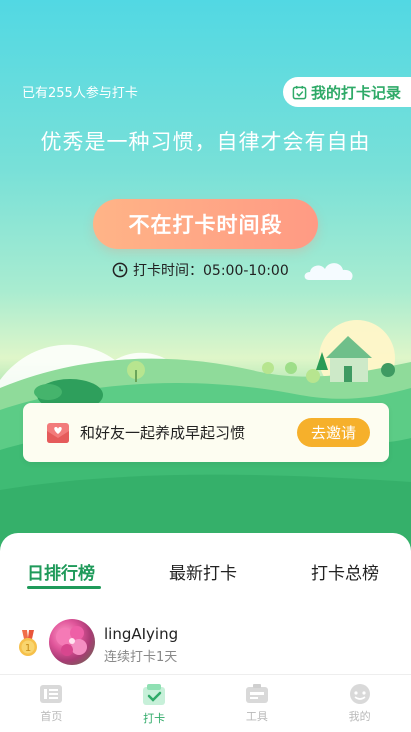  What do you see at coordinates (120, 270) in the screenshot?
I see `clock-icon` at bounding box center [120, 270].